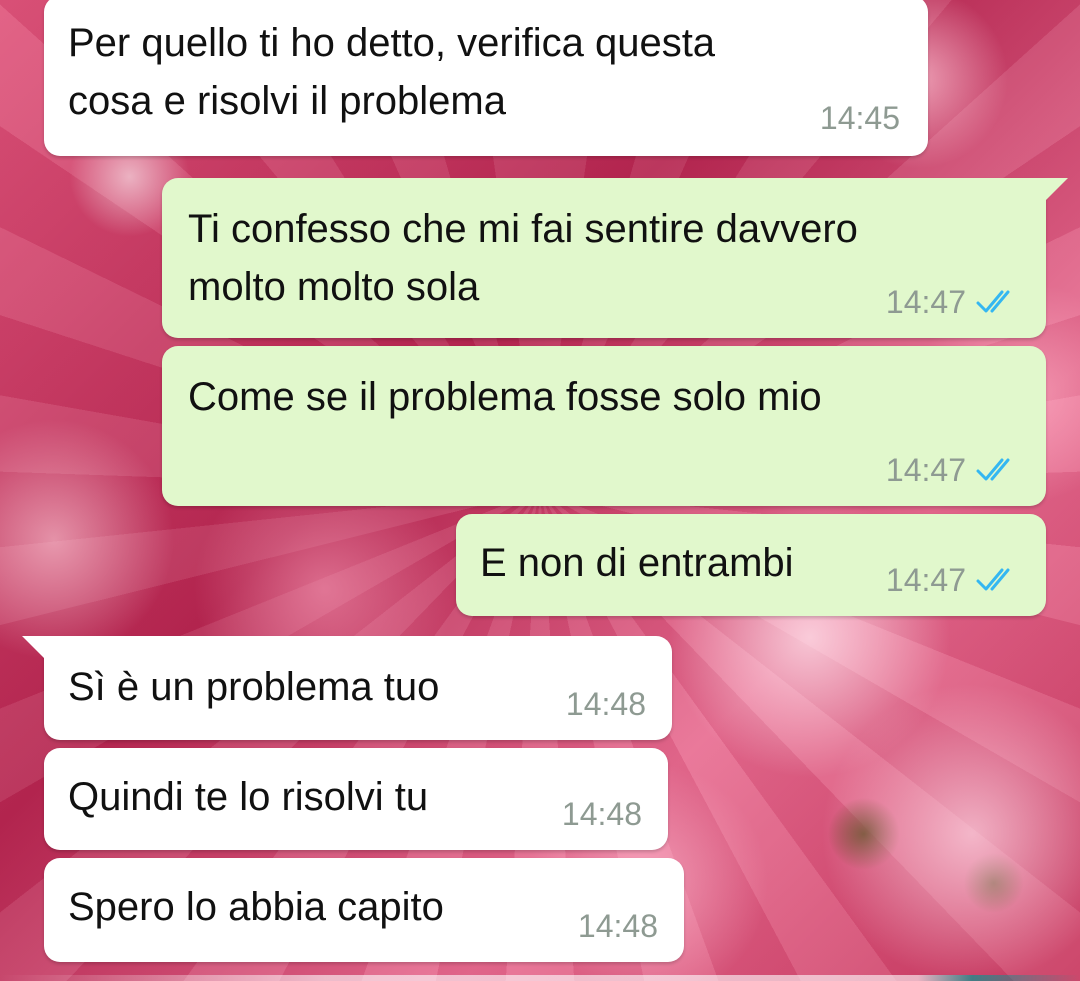  I want to click on message-text-line: molto molto sola, so click(334, 287).